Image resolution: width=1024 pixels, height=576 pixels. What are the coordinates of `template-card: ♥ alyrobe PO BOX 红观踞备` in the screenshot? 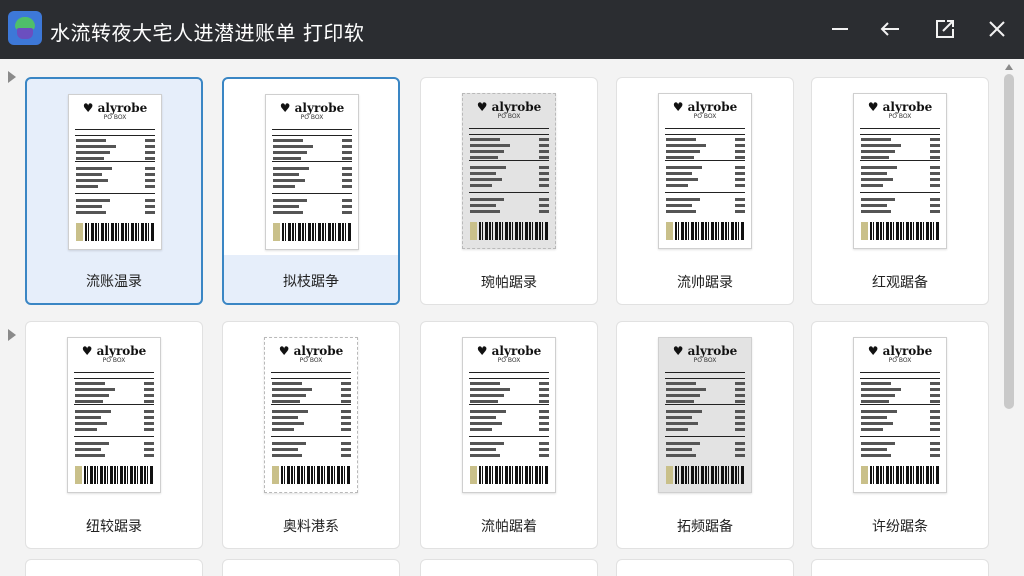 It's located at (900, 191).